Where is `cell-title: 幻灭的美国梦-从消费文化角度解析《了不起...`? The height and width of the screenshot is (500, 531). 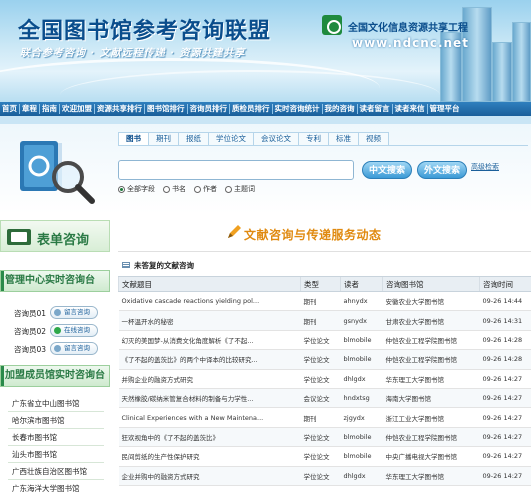 cell-title: 幻灭的美国梦-从消费文化角度解析《了不起... is located at coordinates (209, 340).